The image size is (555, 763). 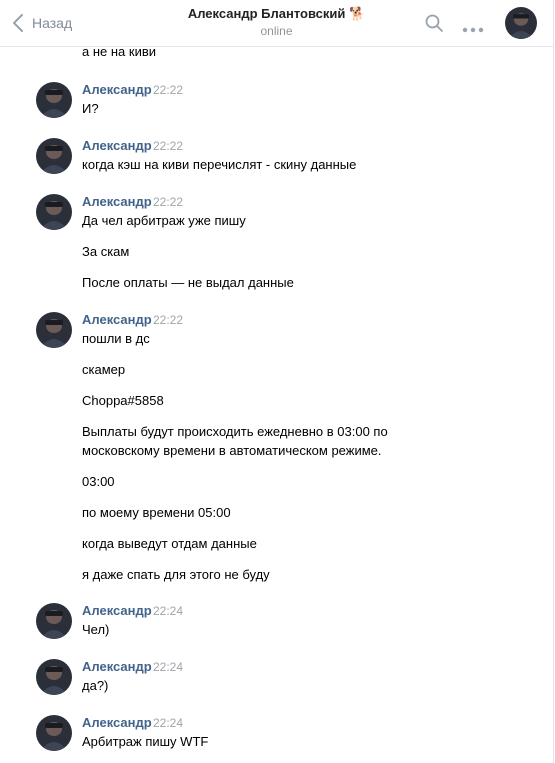 I want to click on more-button, so click(x=473, y=29).